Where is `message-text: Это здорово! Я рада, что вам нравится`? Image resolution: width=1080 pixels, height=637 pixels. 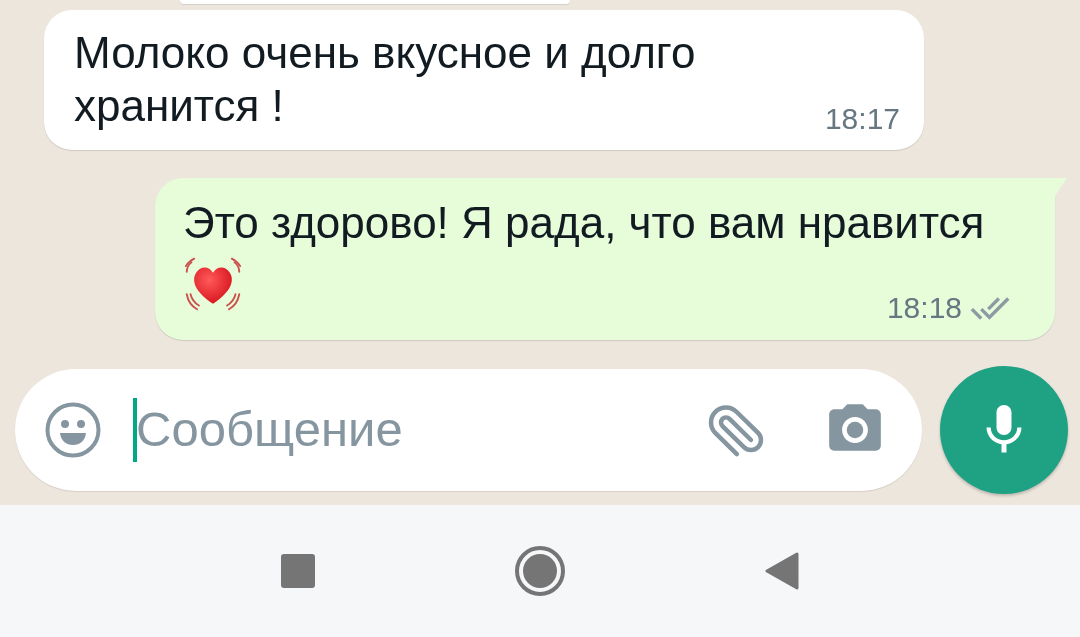 message-text: Это здорово! Я рада, что вам нравится is located at coordinates (584, 223).